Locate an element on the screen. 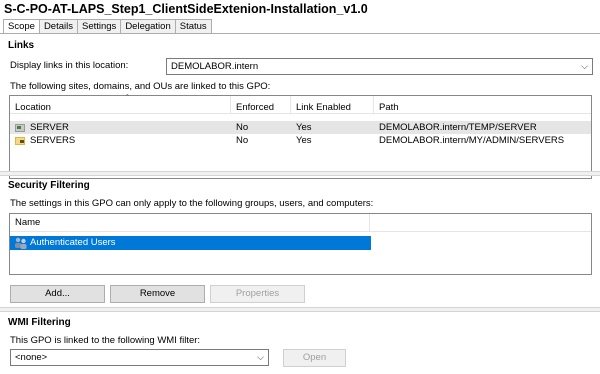 This screenshot has height=374, width=600. list-item-label: Authenticated Users is located at coordinates (73, 242).